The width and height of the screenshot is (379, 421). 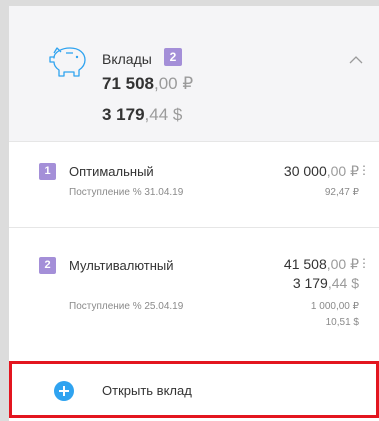 I want to click on total-rub-frac: ,00 ₽, so click(x=174, y=83).